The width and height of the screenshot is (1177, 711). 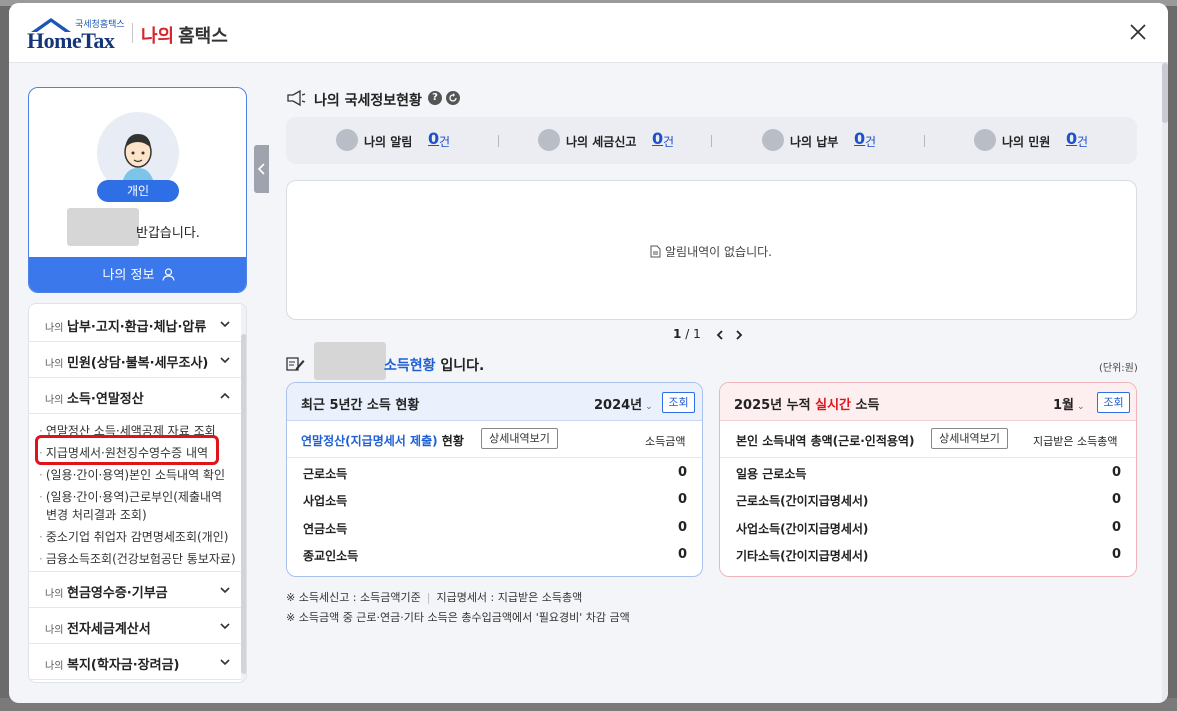 I want to click on column-label: 지급받은 소득총액, so click(x=1075, y=441).